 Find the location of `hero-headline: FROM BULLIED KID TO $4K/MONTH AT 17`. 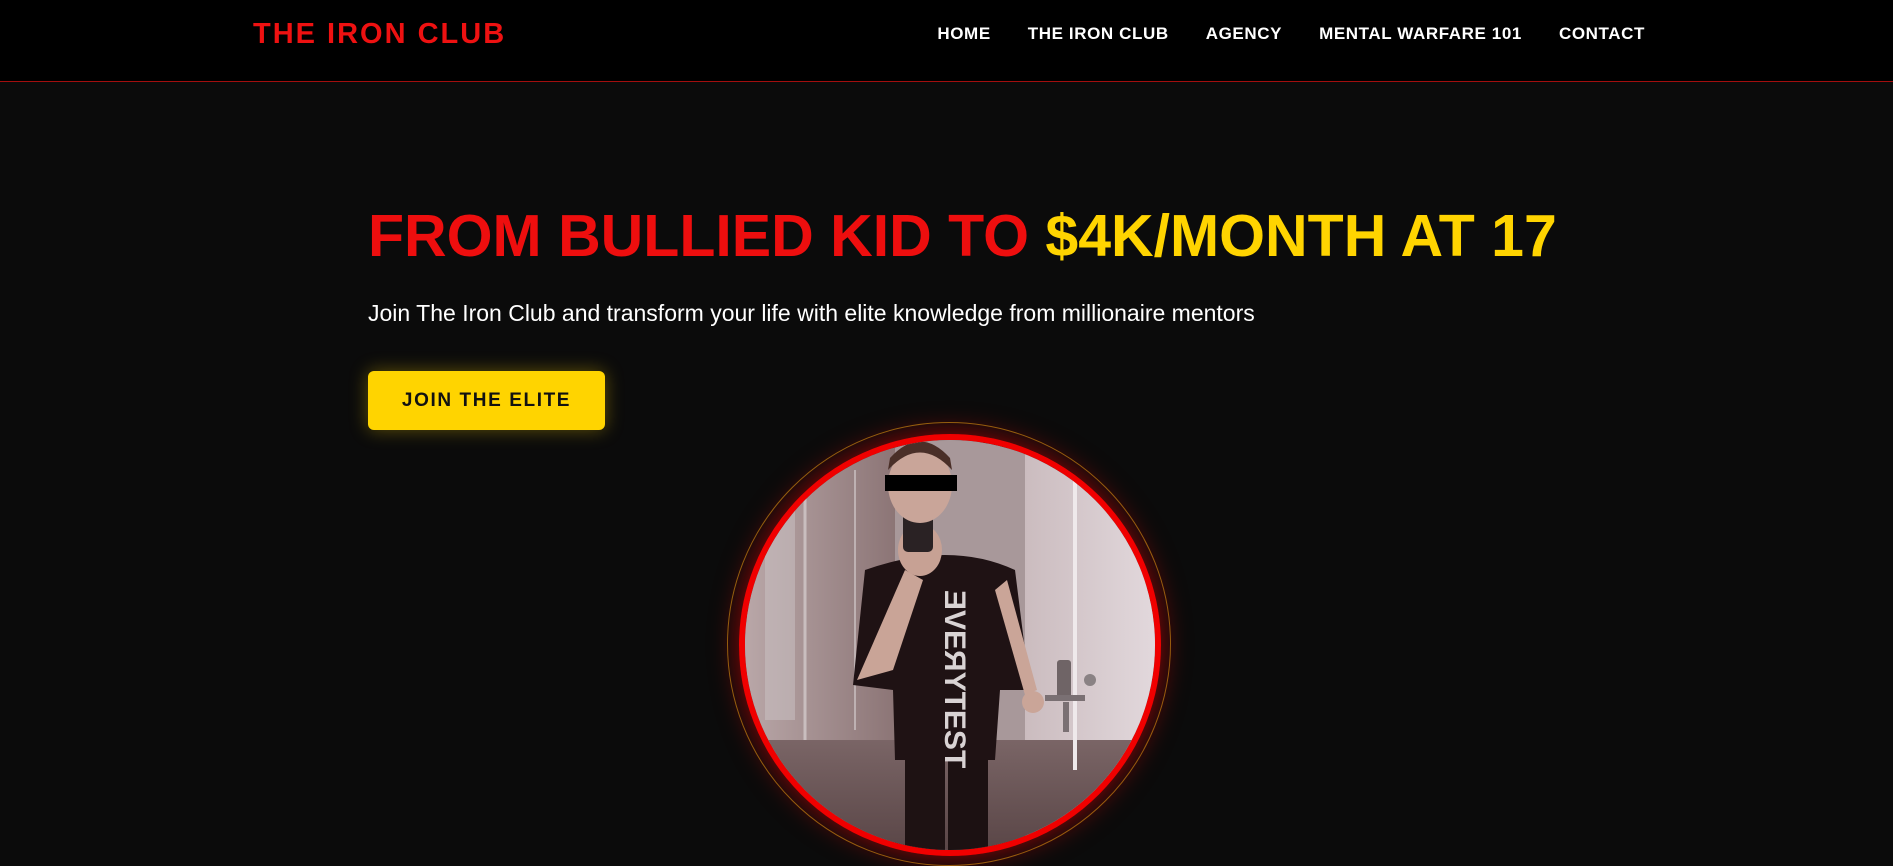

hero-headline: FROM BULLIED KID TO $4K/MONTH AT 17 is located at coordinates (962, 236).